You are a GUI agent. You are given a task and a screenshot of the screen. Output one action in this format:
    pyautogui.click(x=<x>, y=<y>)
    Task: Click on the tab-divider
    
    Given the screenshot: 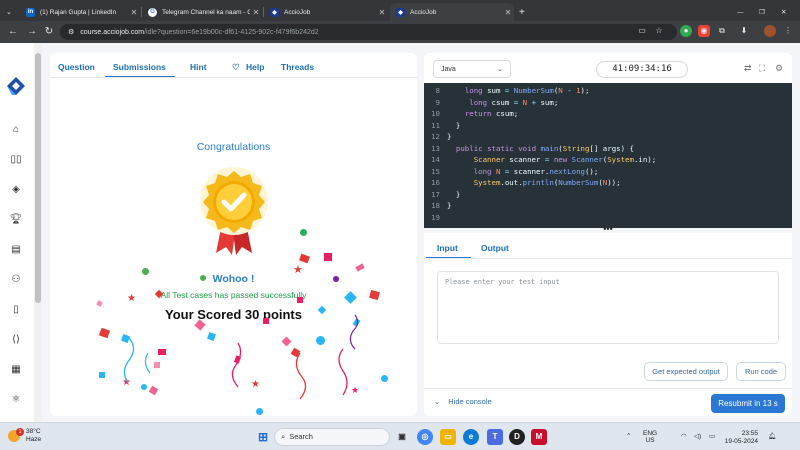 What is the action you would take?
    pyautogui.click(x=608, y=258)
    